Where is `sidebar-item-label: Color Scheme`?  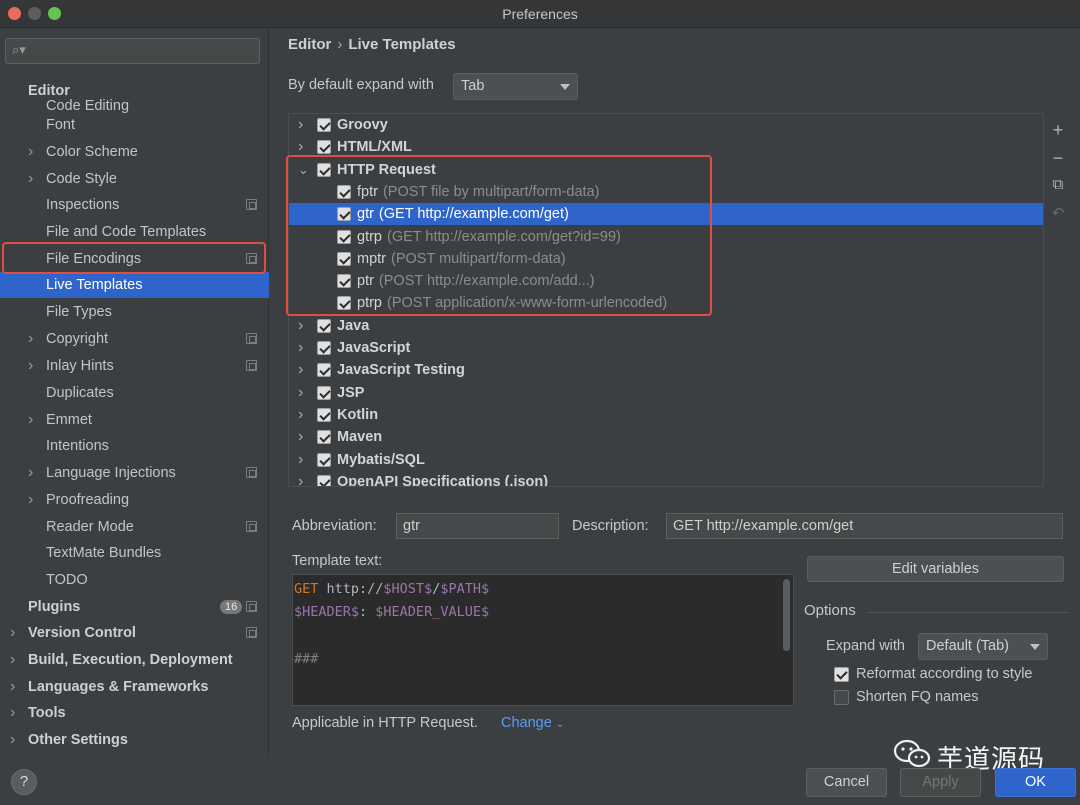 sidebar-item-label: Color Scheme is located at coordinates (92, 152).